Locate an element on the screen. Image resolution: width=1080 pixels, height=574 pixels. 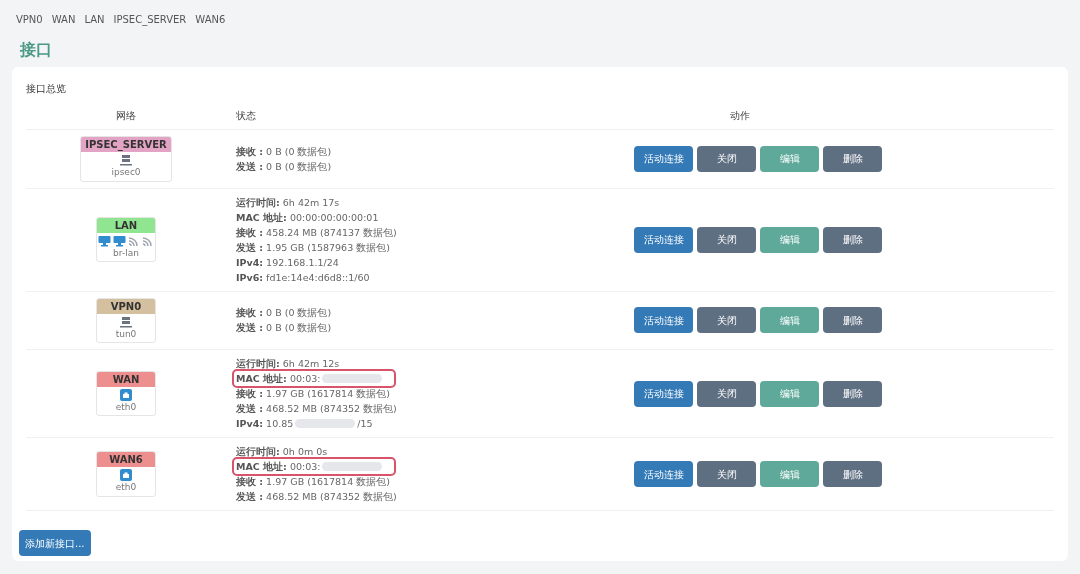
interface-name: VPN0 is located at coordinates (126, 306).